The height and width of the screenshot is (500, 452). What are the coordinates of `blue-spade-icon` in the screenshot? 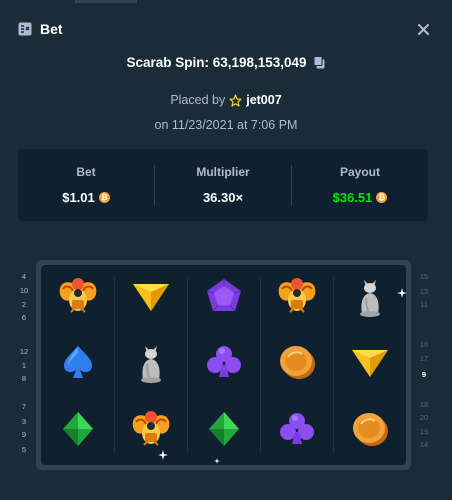 It's located at (78, 364).